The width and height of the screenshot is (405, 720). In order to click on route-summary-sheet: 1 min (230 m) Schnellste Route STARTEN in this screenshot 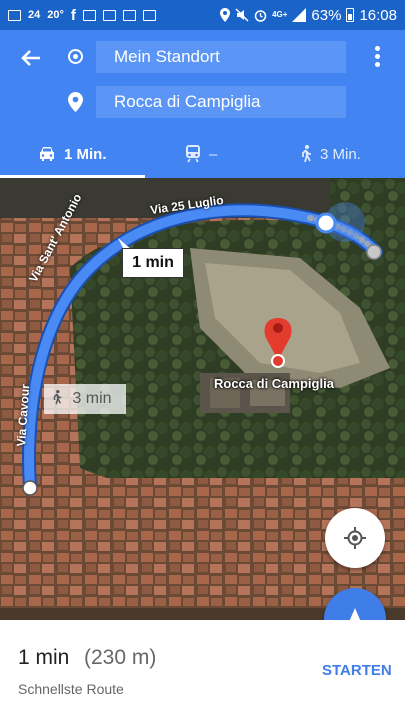, I will do `click(202, 670)`.